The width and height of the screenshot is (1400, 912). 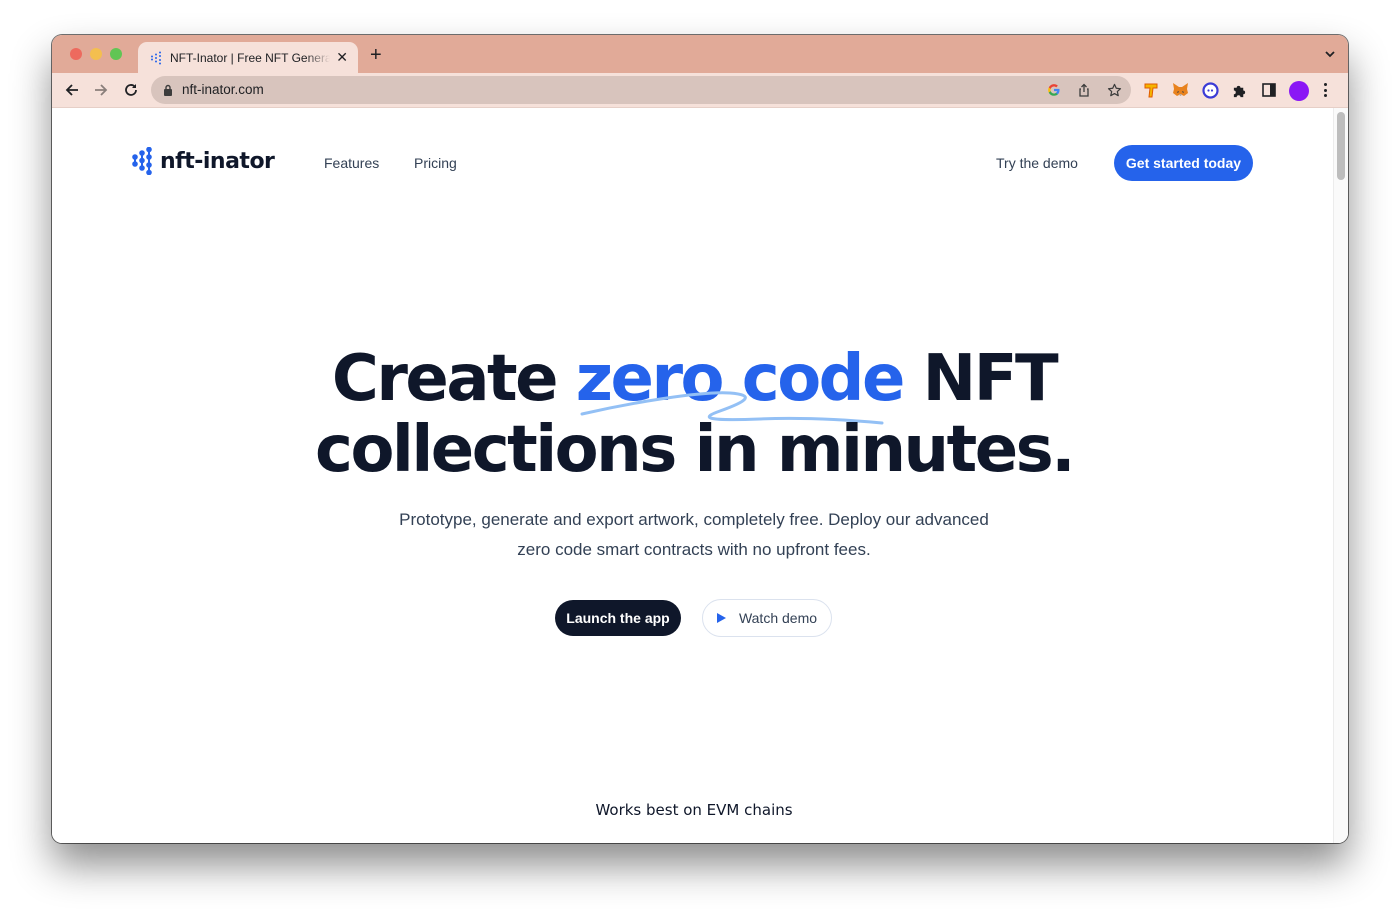 What do you see at coordinates (721, 618) in the screenshot?
I see `play-icon` at bounding box center [721, 618].